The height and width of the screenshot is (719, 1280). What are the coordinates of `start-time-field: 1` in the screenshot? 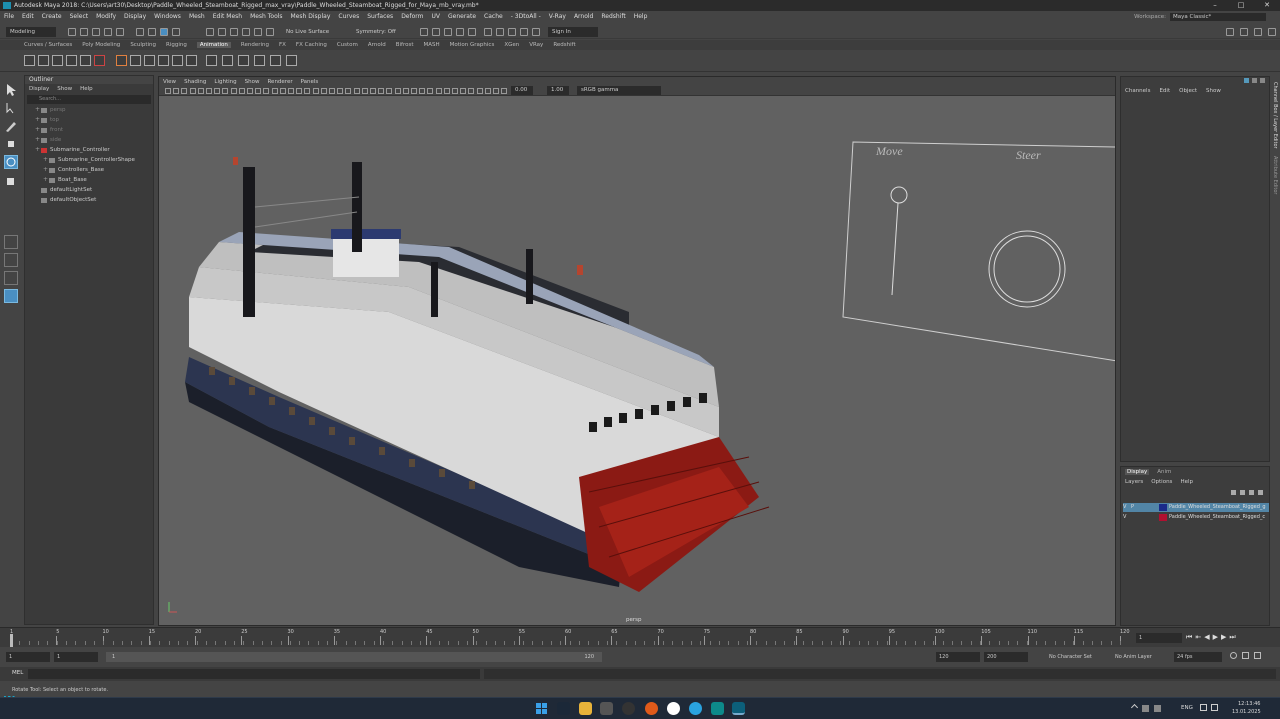 It's located at (28, 657).